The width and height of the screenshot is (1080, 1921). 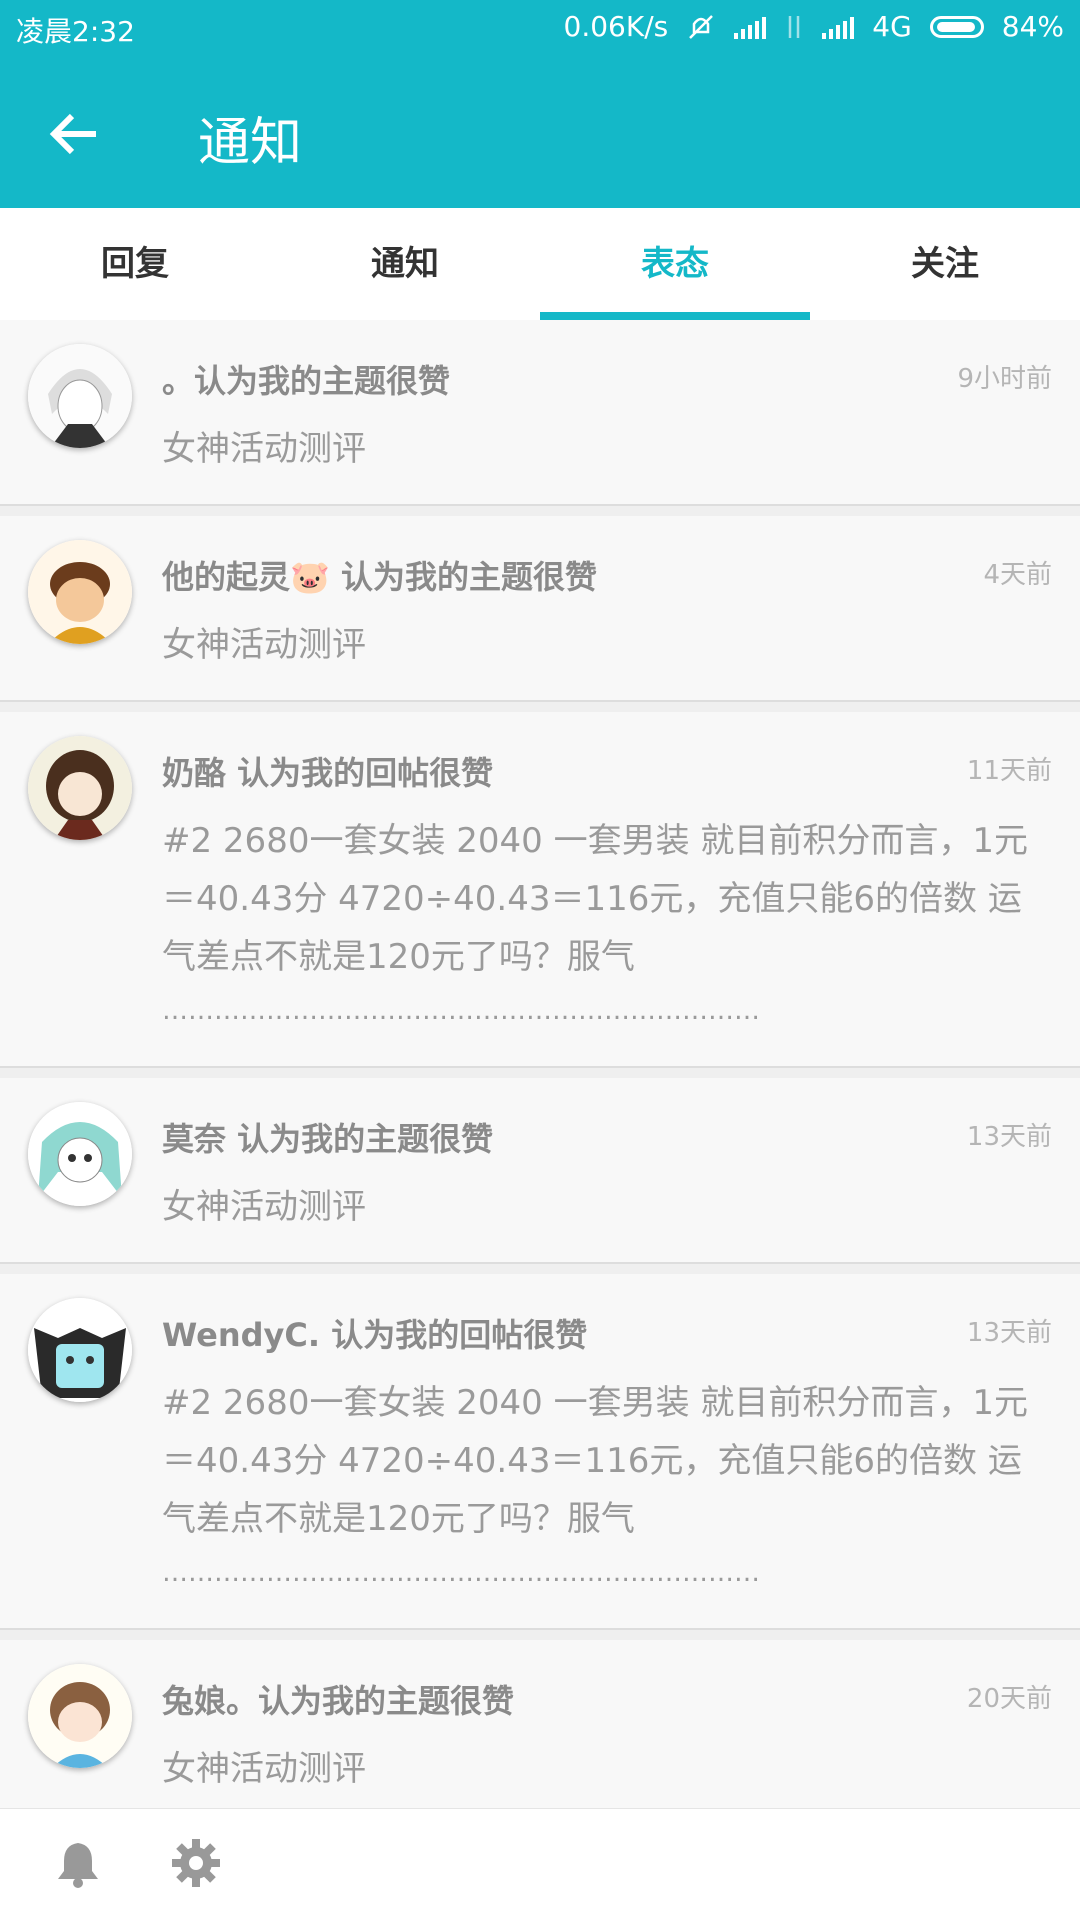 I want to click on list-item: 他的起灵🐷 认为我的主题很赞 4天前 女神活动测评, so click(x=540, y=609).